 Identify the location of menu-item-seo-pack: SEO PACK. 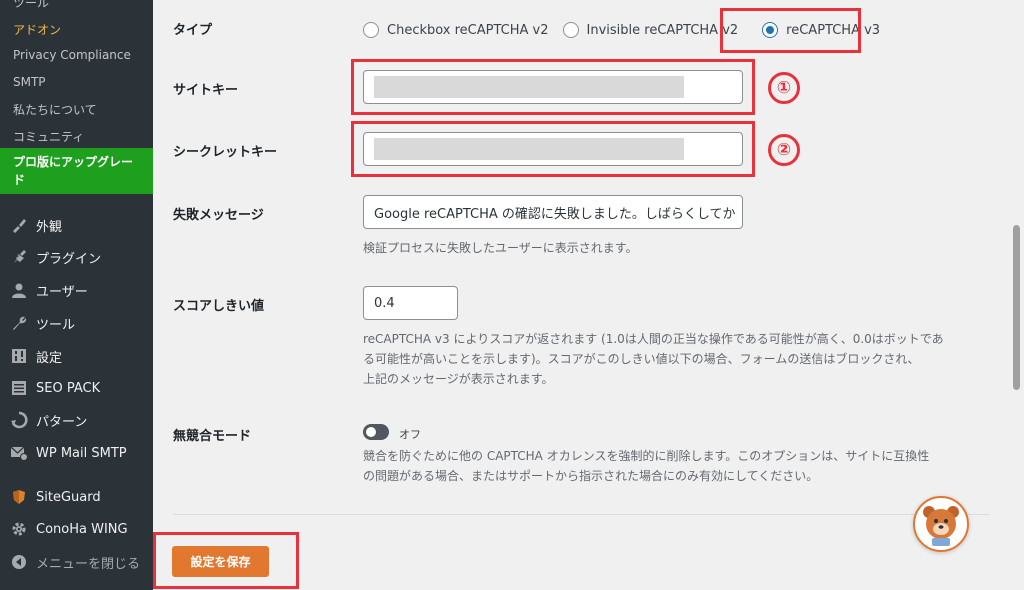
(76, 388).